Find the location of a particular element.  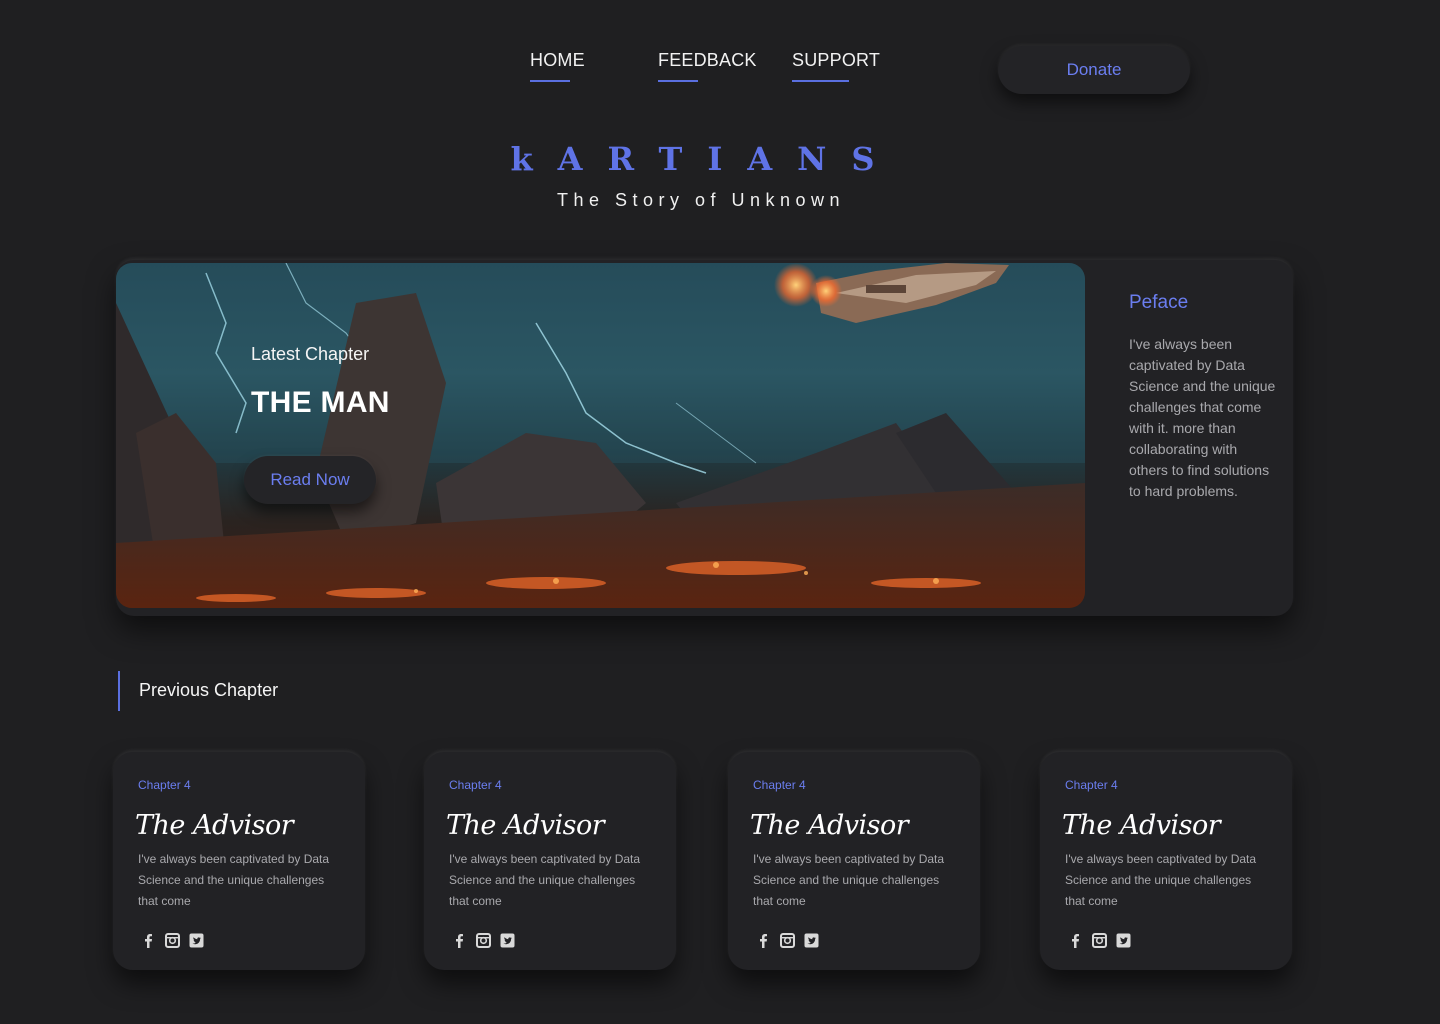

brand-tagline: The Story of Unknown is located at coordinates (701, 200).